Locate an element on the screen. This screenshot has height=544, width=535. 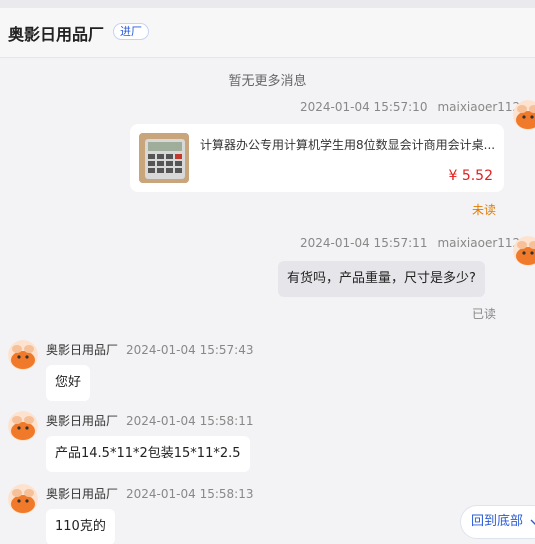
read-status: 已读 is located at coordinates (484, 314).